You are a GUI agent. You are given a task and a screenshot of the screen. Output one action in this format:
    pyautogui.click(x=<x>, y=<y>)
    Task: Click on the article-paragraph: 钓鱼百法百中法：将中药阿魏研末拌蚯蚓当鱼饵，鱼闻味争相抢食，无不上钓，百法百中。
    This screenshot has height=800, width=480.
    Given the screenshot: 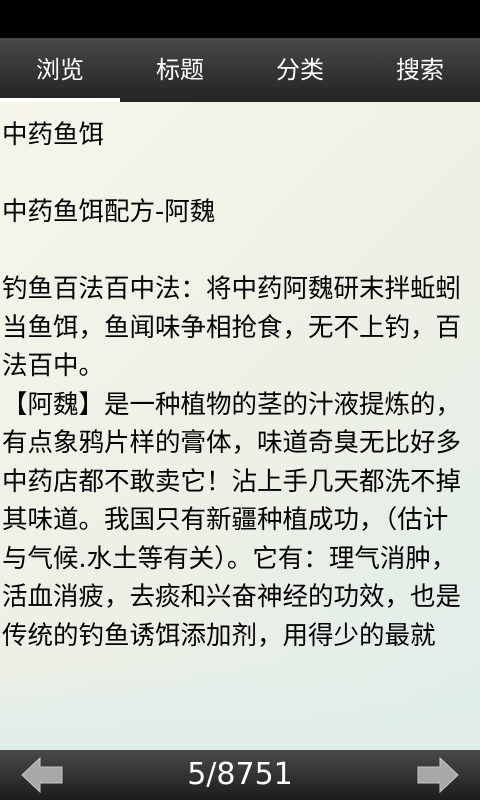 What is the action you would take?
    pyautogui.click(x=232, y=327)
    